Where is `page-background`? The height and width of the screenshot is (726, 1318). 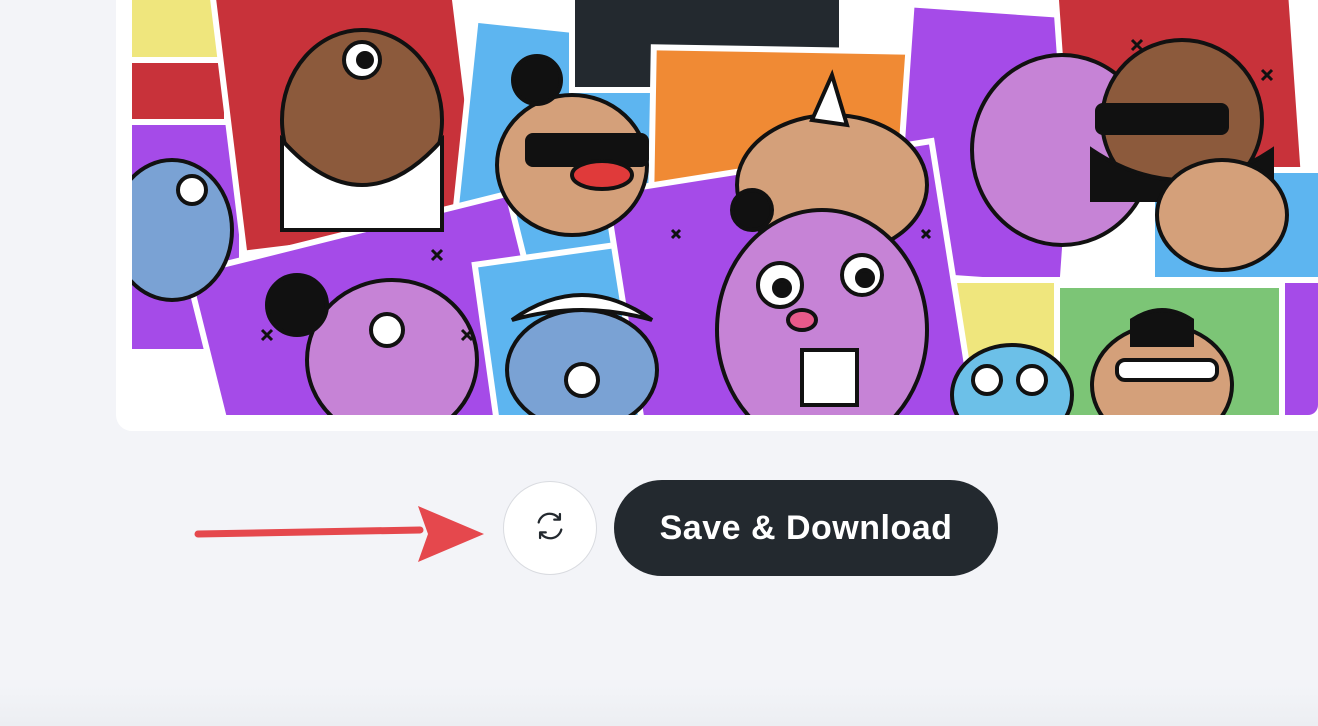
page-background is located at coordinates (659, 706).